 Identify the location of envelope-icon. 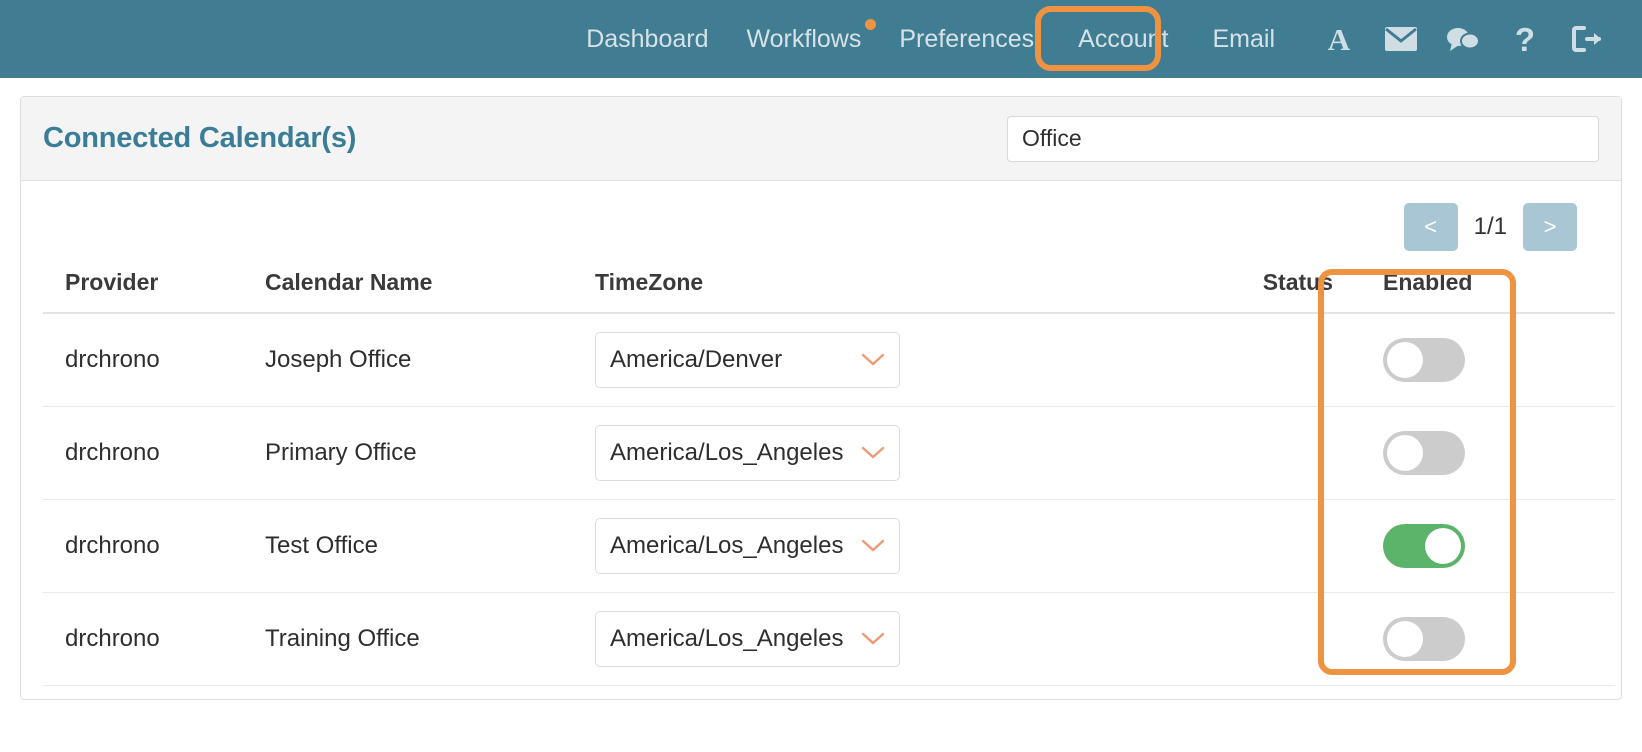
(1401, 39).